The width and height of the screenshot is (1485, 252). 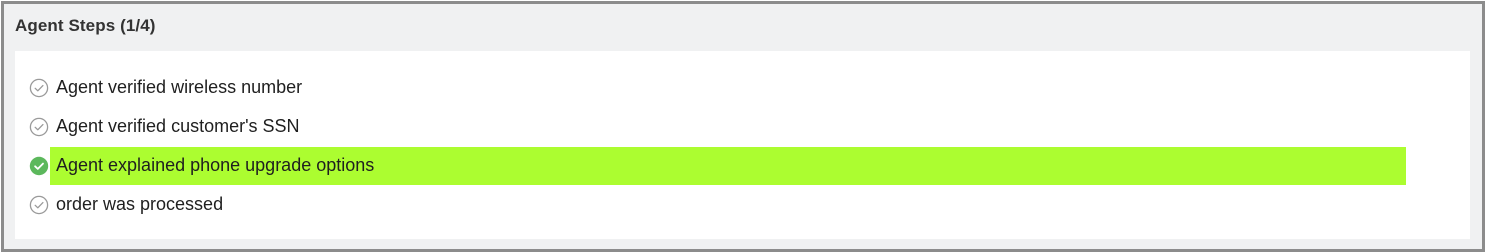 I want to click on step-label: Agent verified wireless number, so click(x=179, y=87).